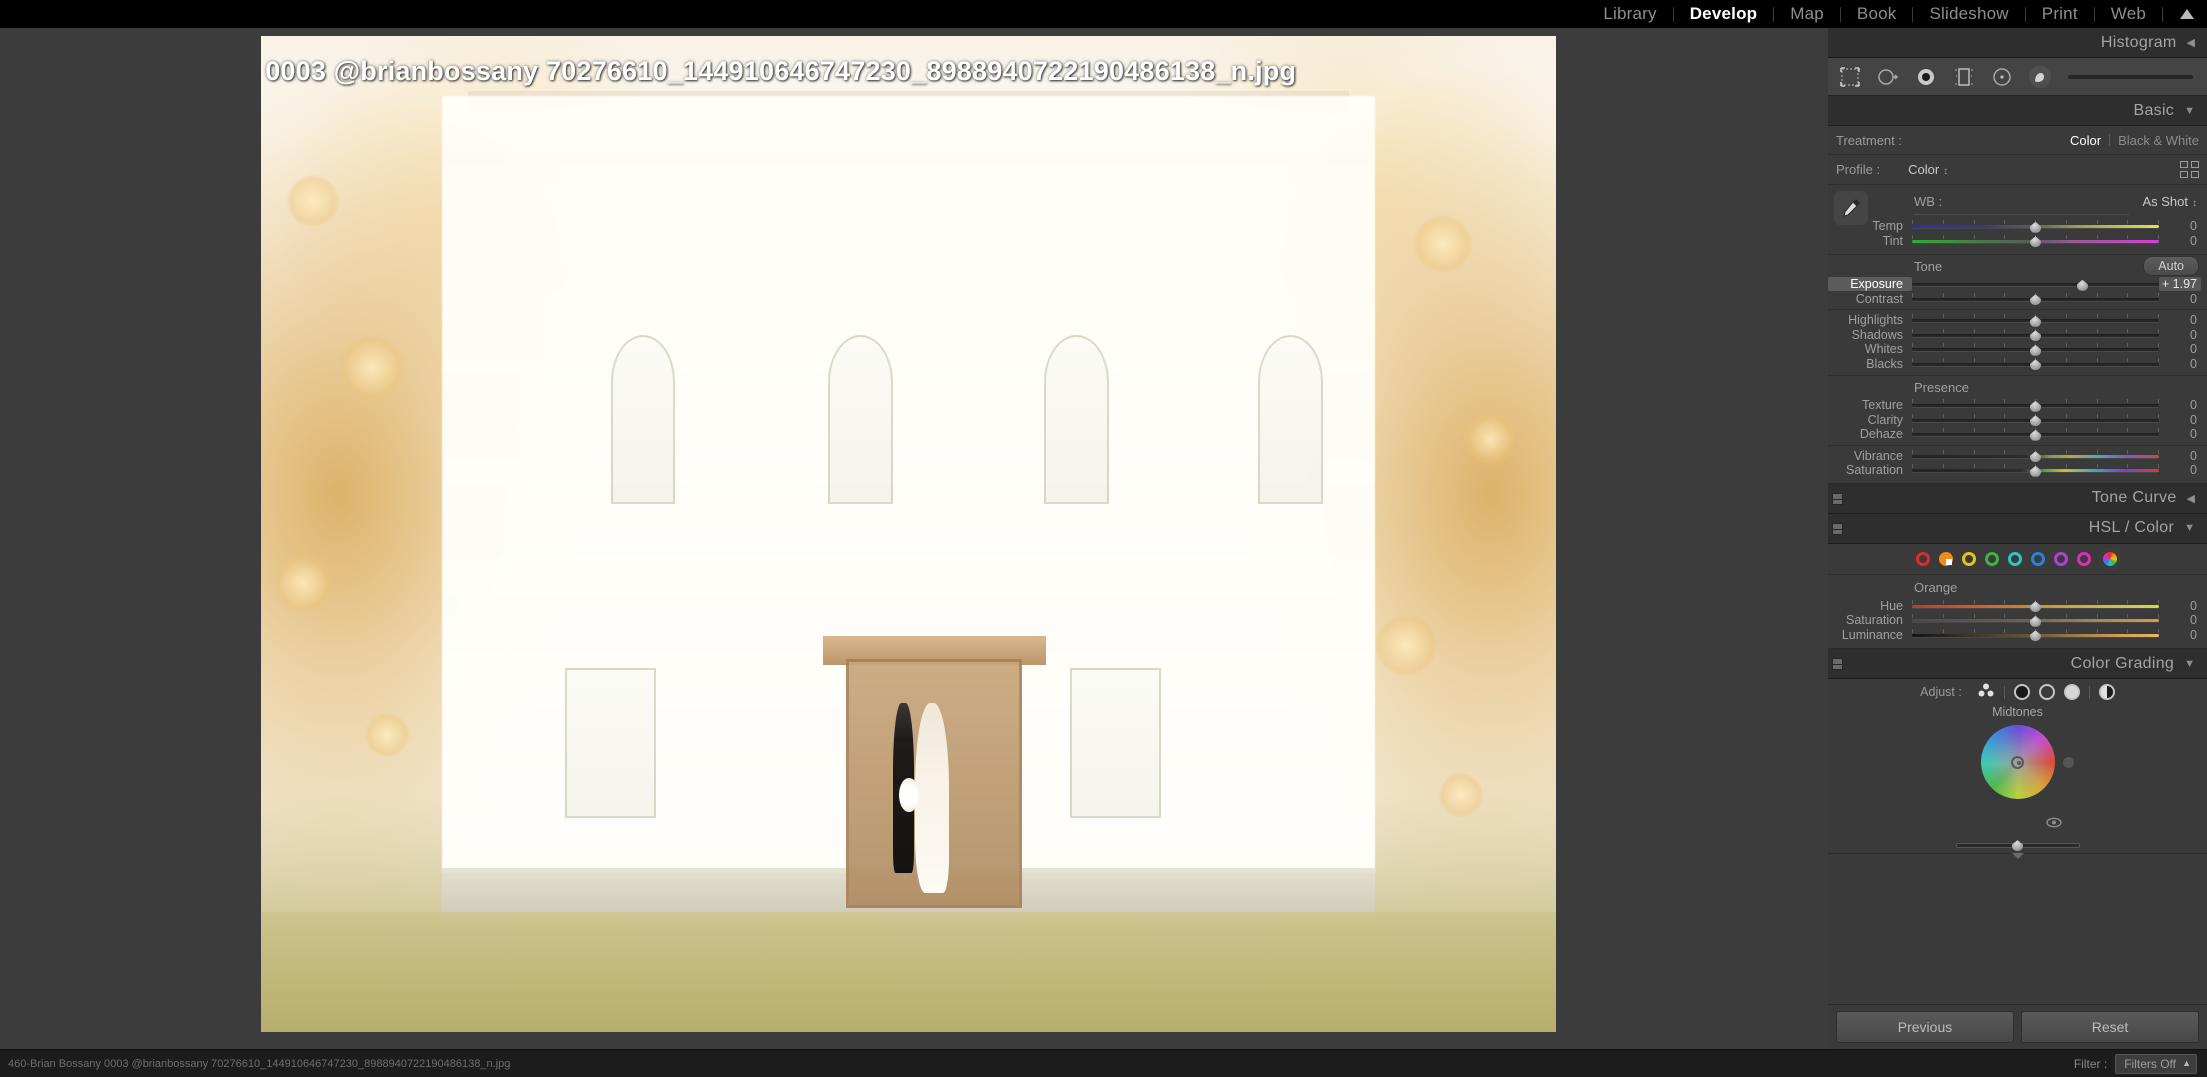 This screenshot has width=2207, height=1077. What do you see at coordinates (2017, 664) in the screenshot?
I see `color-grading-panel-header: Color Grading ▼` at bounding box center [2017, 664].